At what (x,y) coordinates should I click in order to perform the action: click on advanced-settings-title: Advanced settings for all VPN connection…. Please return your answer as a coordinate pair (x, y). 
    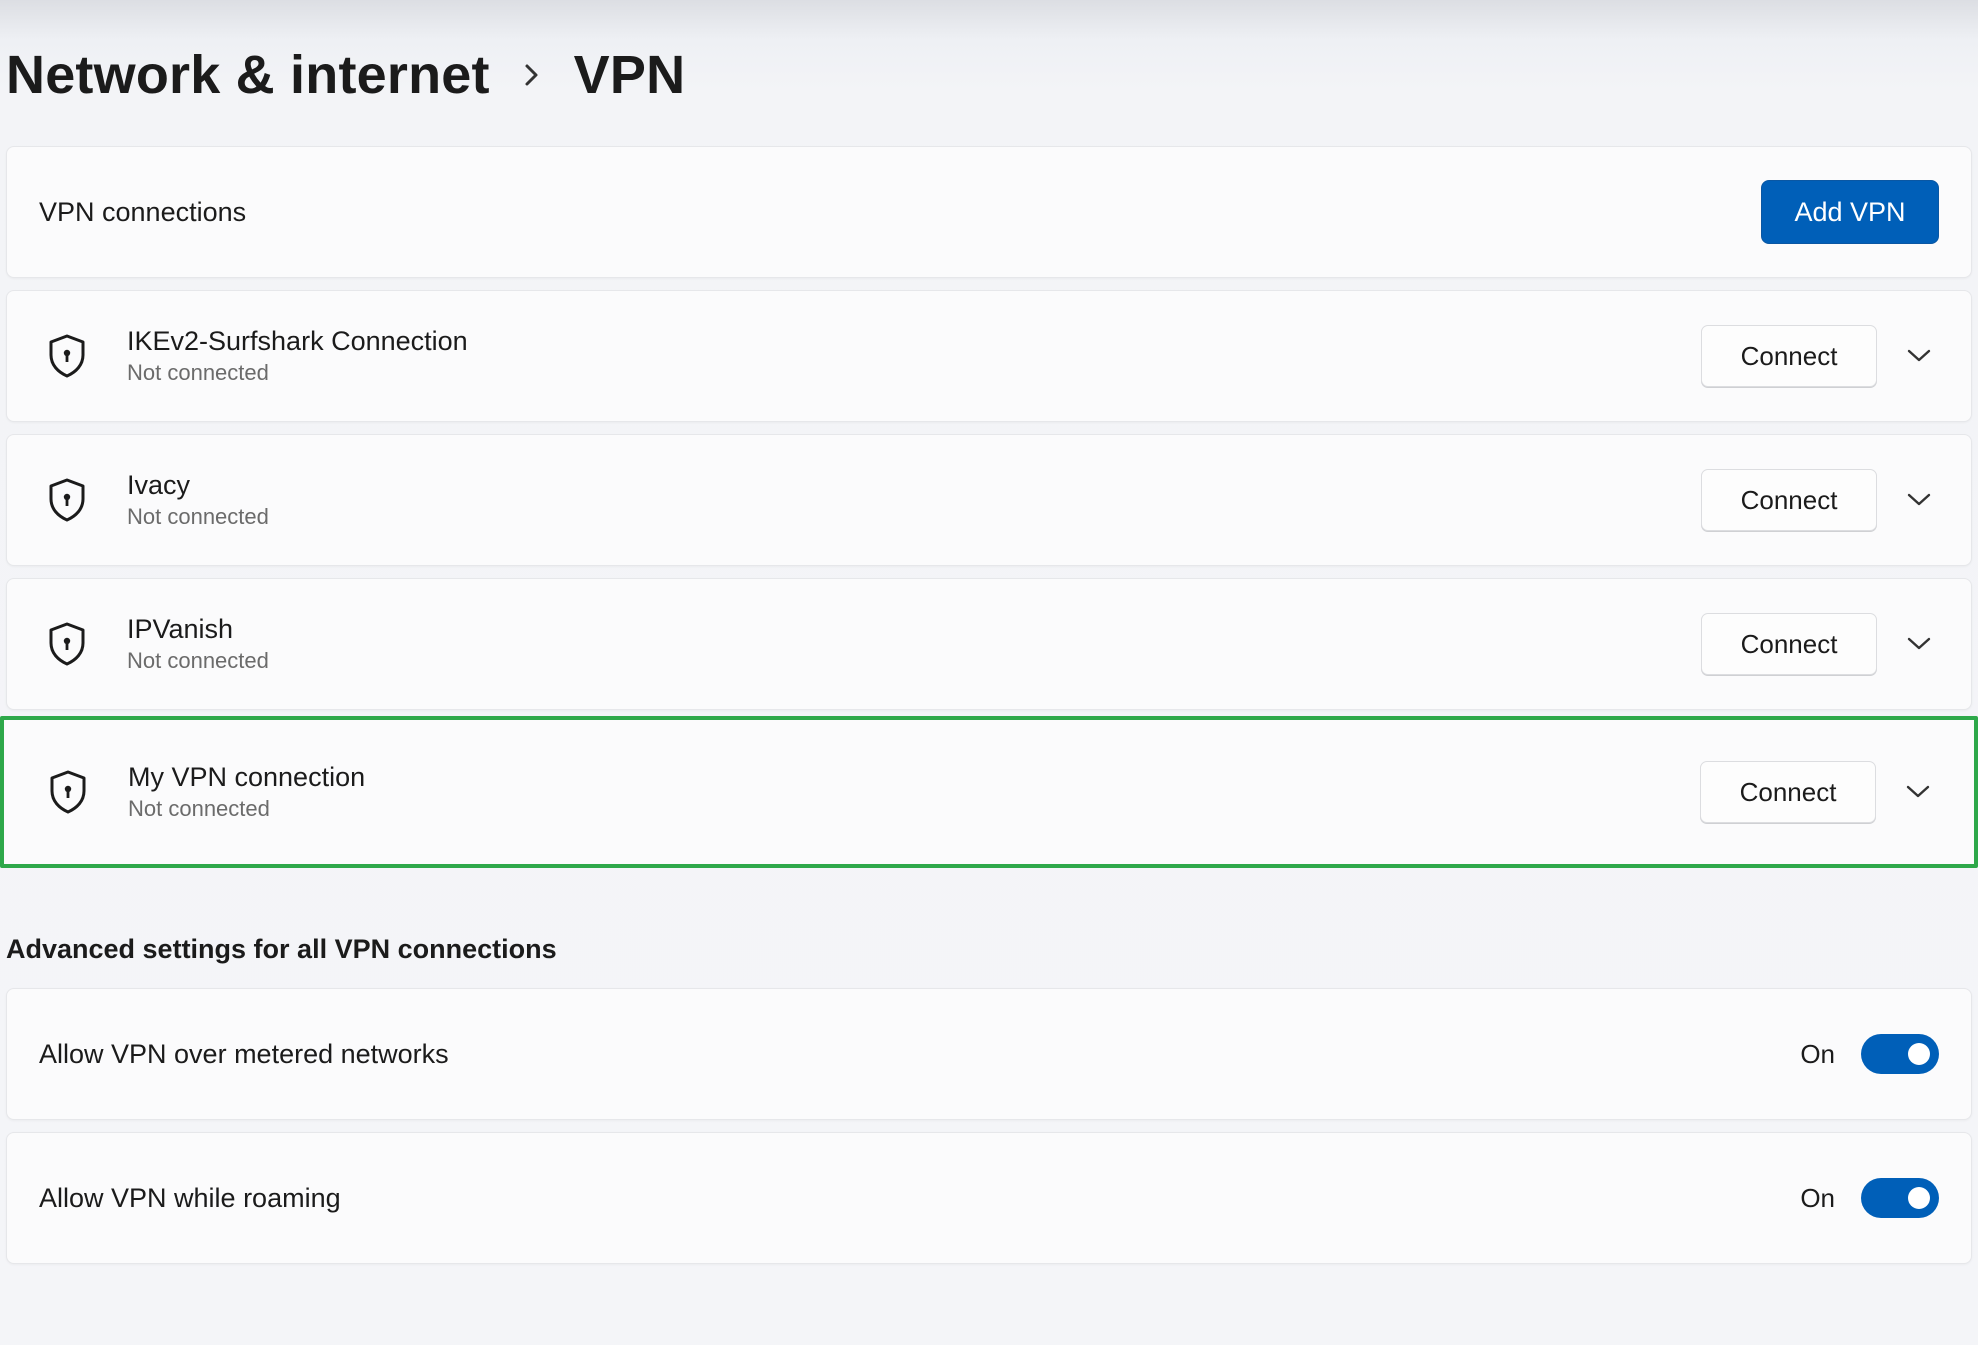
    Looking at the image, I should click on (281, 949).